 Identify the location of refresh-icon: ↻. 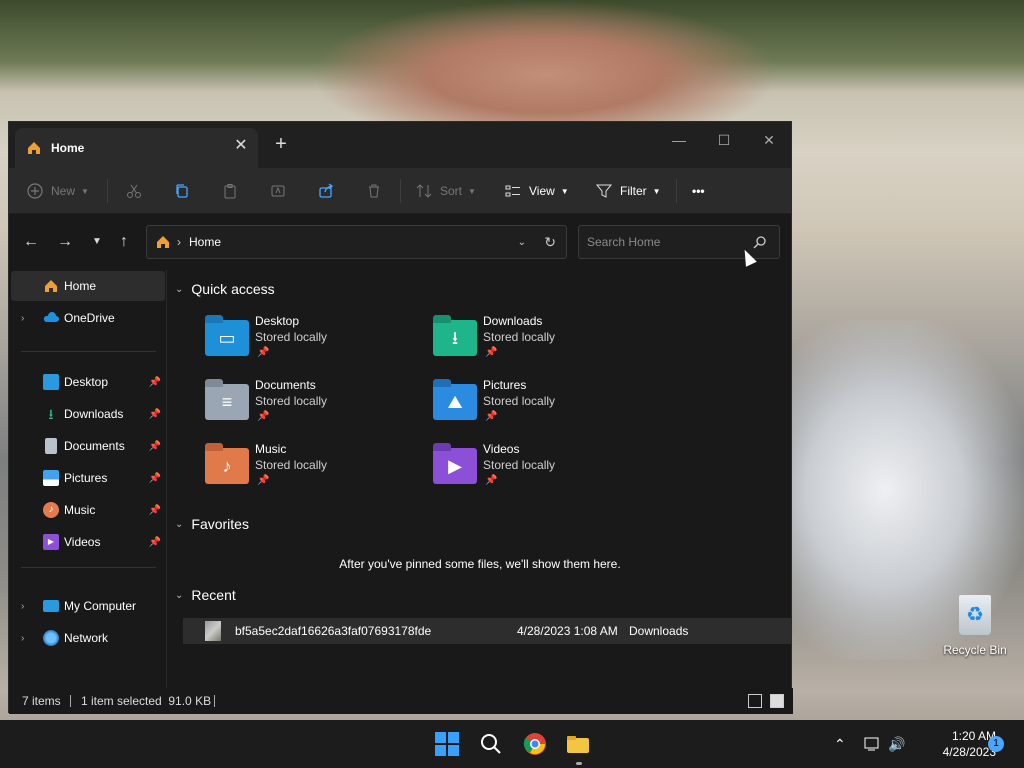
(550, 242).